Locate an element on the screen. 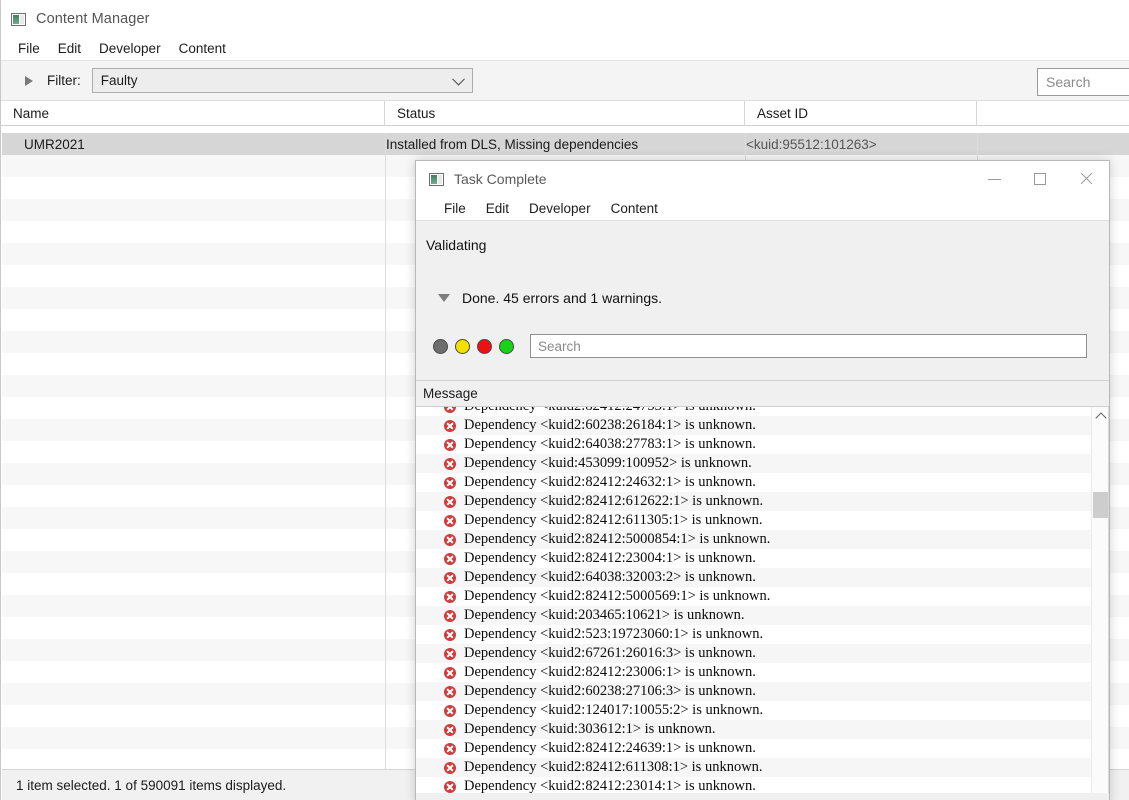 The width and height of the screenshot is (1129, 800). dialog-menubar: File Edit Developer Content is located at coordinates (762, 209).